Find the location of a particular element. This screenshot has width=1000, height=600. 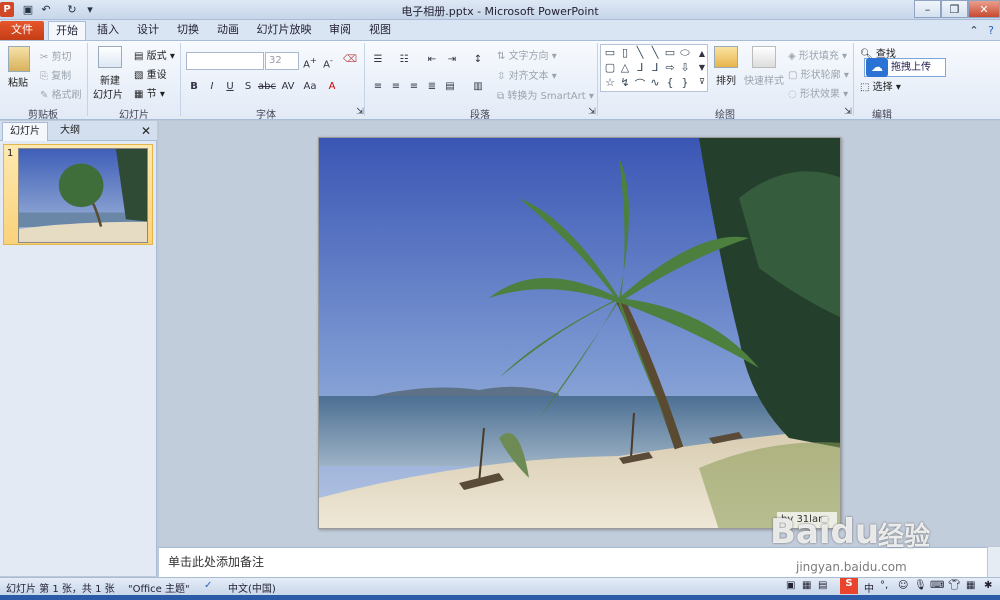

ime-chinese-icon: 中 is located at coordinates (869, 587).